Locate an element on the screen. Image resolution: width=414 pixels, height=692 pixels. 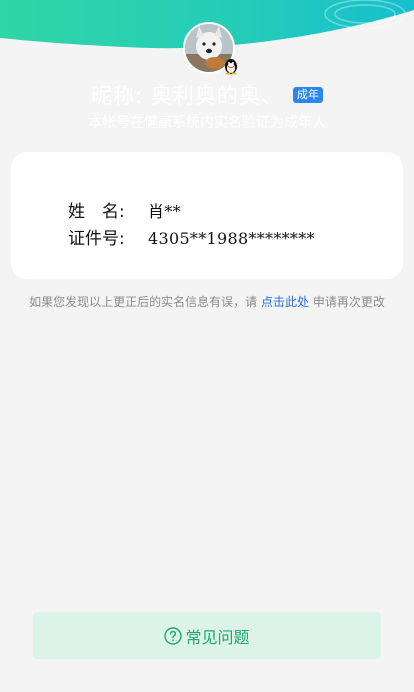
correction-tip: 如果您发现以上更正后的实名信息有误，请 点击此处 申请再次更改 is located at coordinates (207, 301).